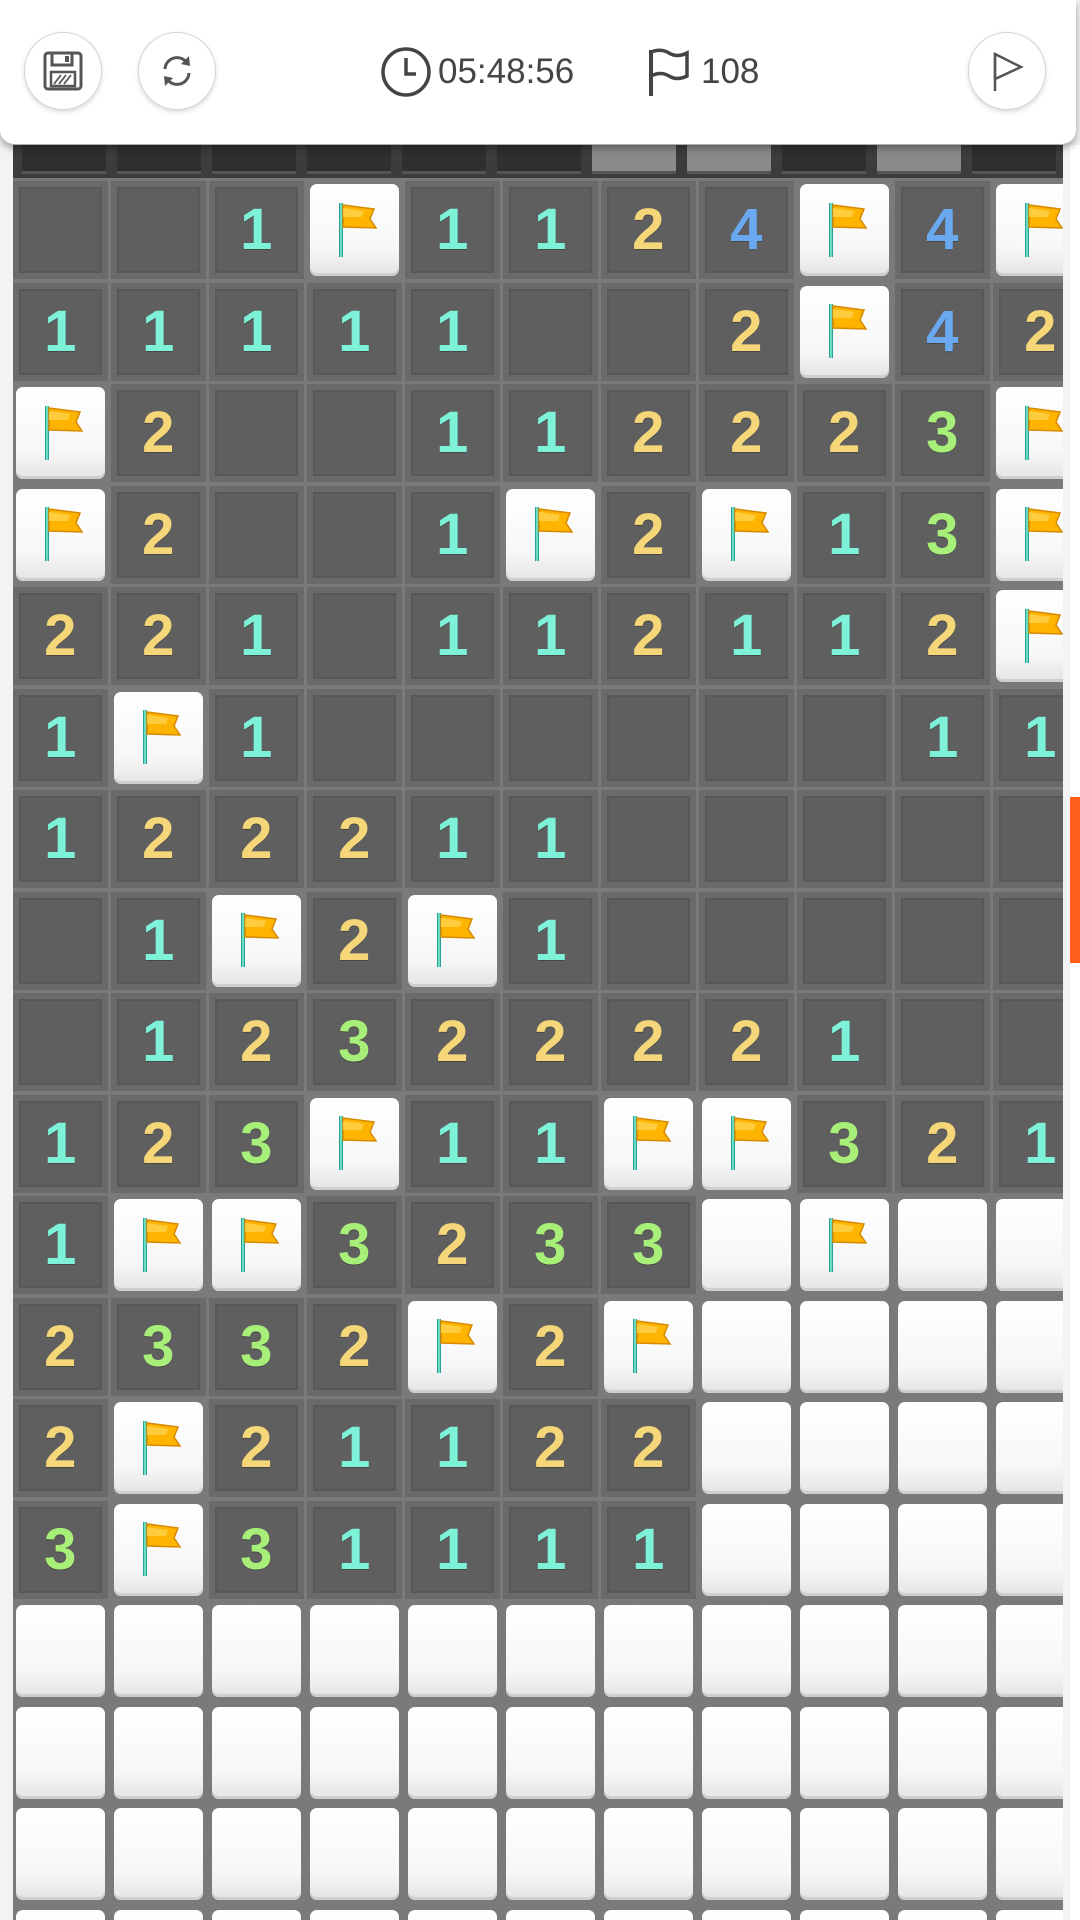  Describe the element at coordinates (1075, 880) in the screenshot. I see `scrollbar-thumb` at that location.